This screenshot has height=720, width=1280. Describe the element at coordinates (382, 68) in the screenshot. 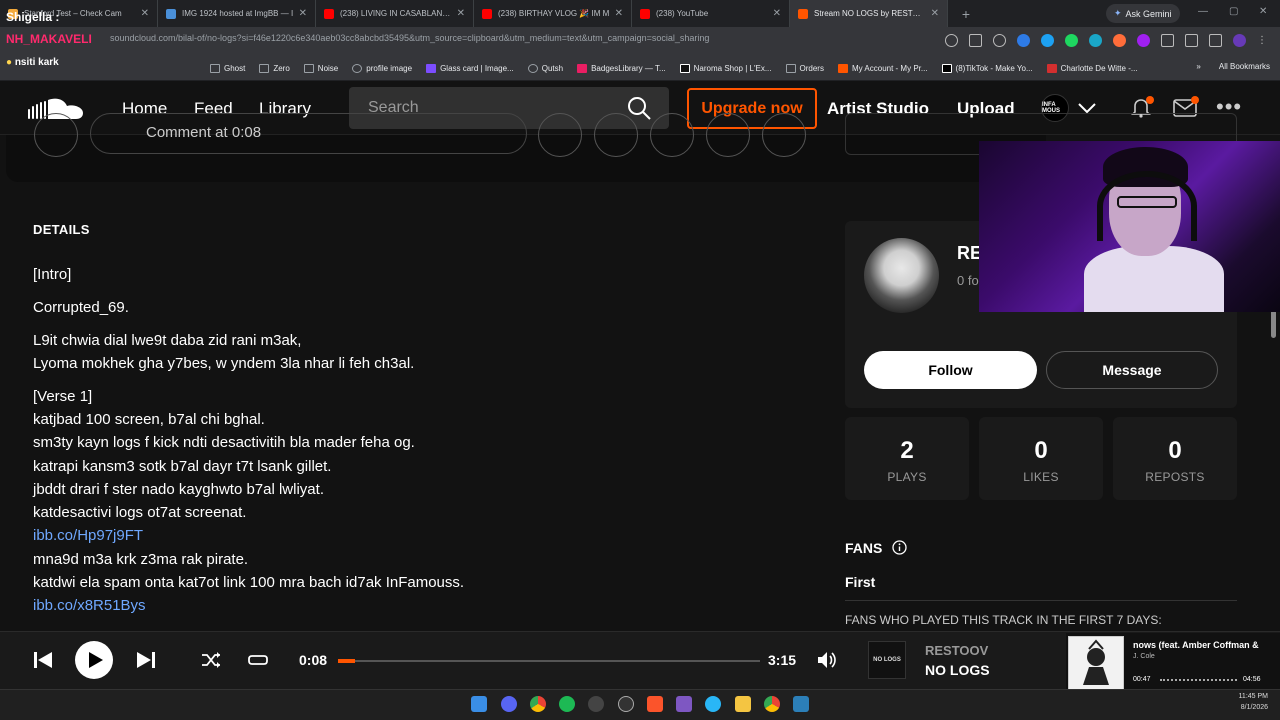

I see `bookmark-item: profile image` at that location.